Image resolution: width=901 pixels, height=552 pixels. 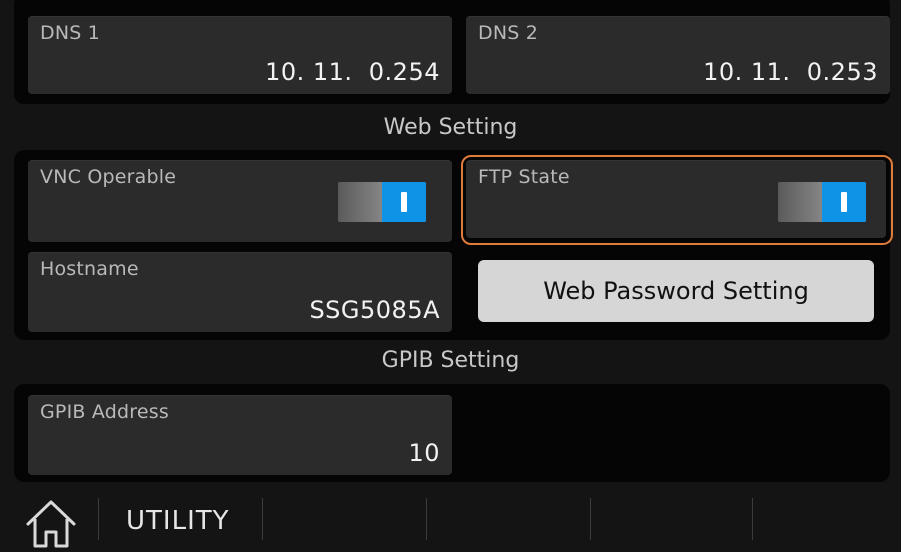 I want to click on ftp-state-label: FTP State, so click(x=524, y=177).